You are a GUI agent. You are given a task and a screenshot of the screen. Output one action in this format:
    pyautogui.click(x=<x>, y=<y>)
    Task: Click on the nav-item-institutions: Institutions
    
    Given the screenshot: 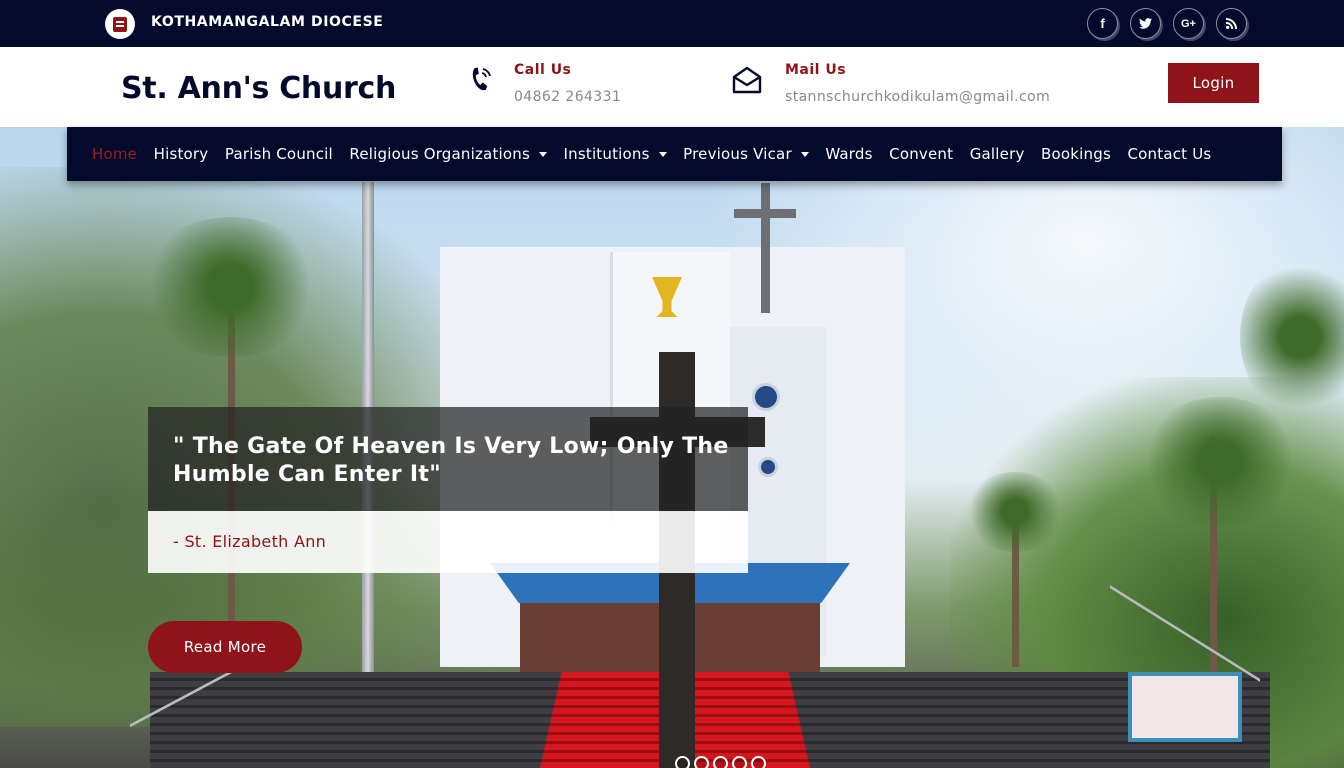 What is the action you would take?
    pyautogui.click(x=615, y=154)
    